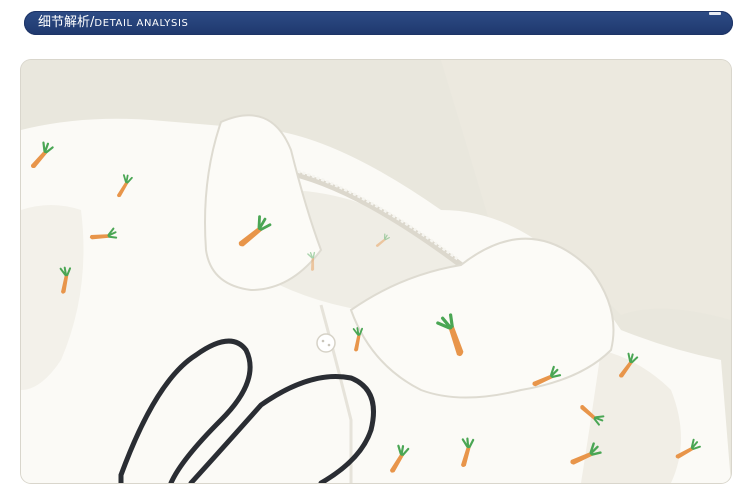  What do you see at coordinates (141, 23) in the screenshot?
I see `title-english: DETAIL ANALYSIS` at bounding box center [141, 23].